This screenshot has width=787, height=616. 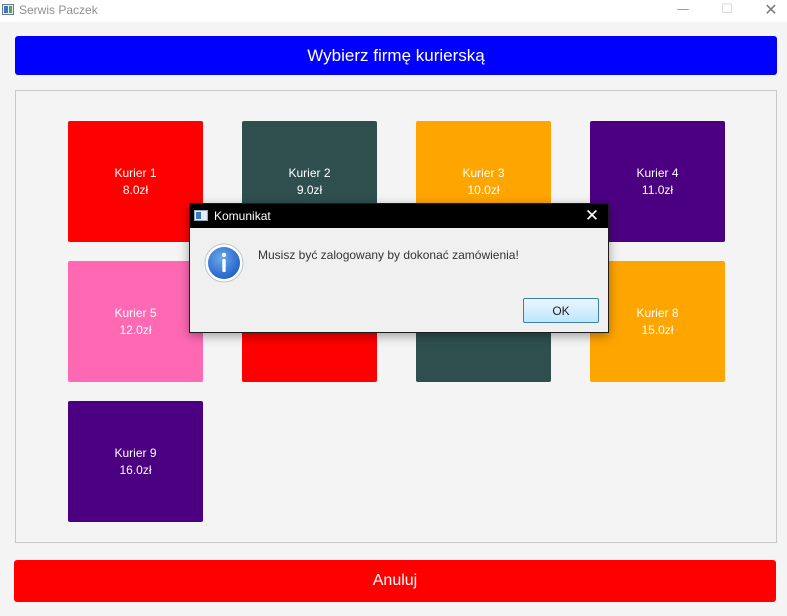 I want to click on courier-tile-4: Kurier 4 11.0zł, so click(x=657, y=181).